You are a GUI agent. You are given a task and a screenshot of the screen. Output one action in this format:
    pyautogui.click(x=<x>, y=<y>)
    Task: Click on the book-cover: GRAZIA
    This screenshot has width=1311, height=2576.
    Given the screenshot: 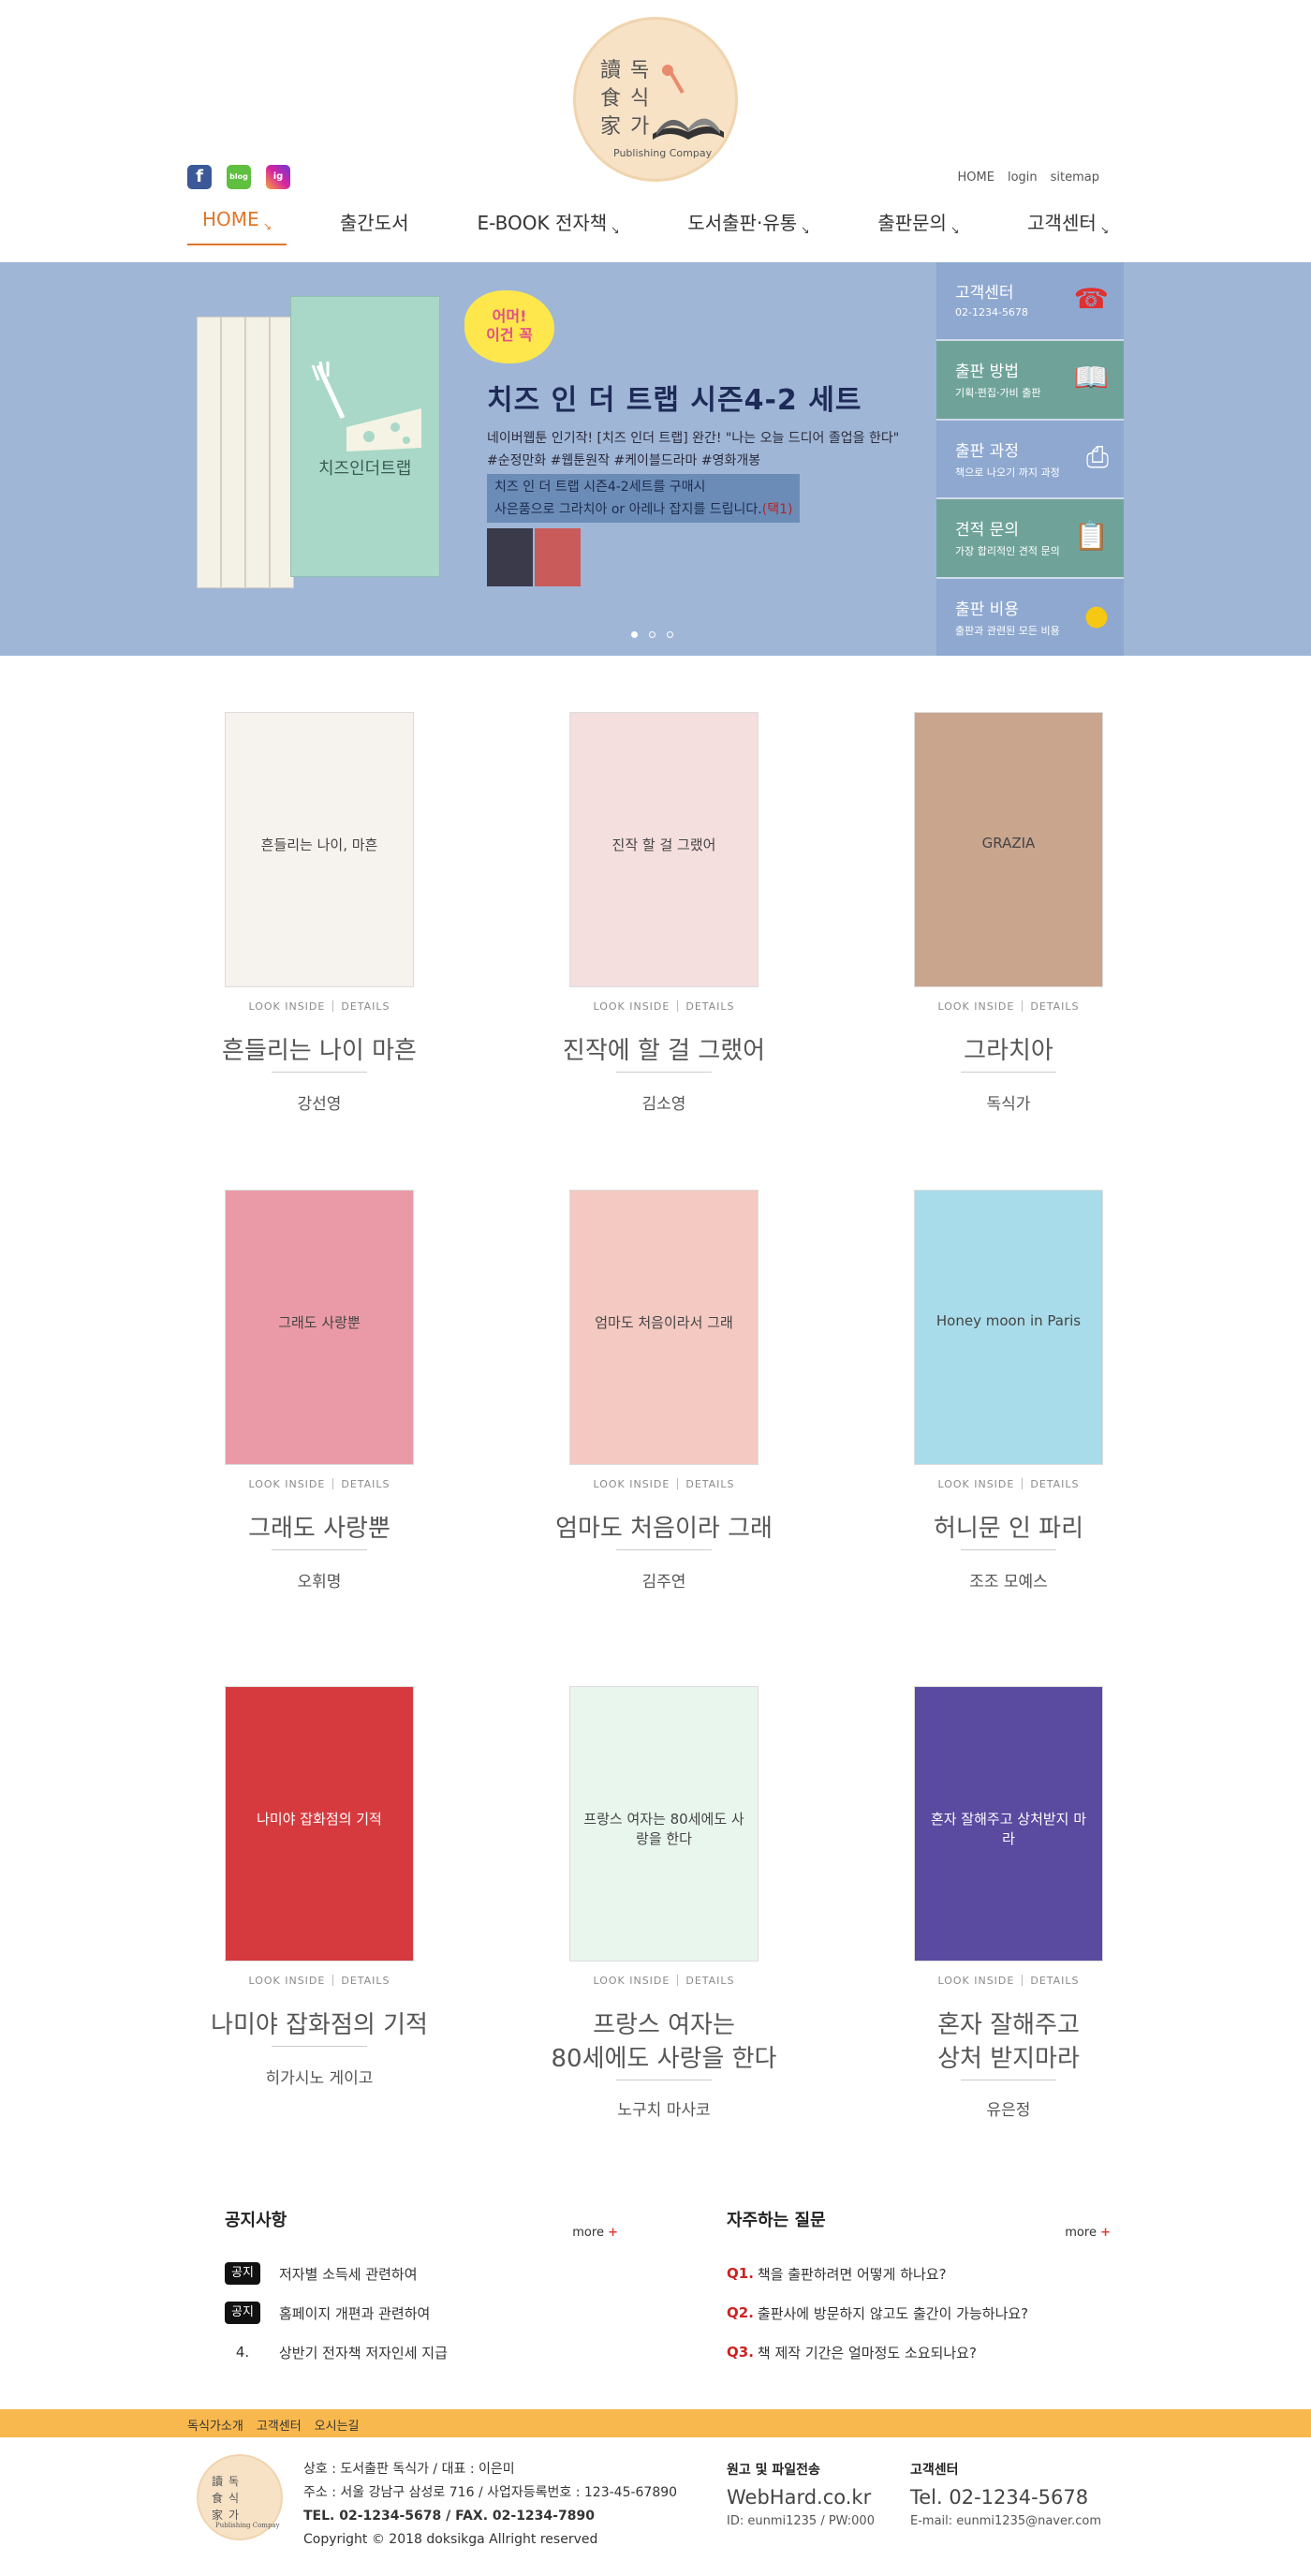 What is the action you would take?
    pyautogui.click(x=1008, y=849)
    